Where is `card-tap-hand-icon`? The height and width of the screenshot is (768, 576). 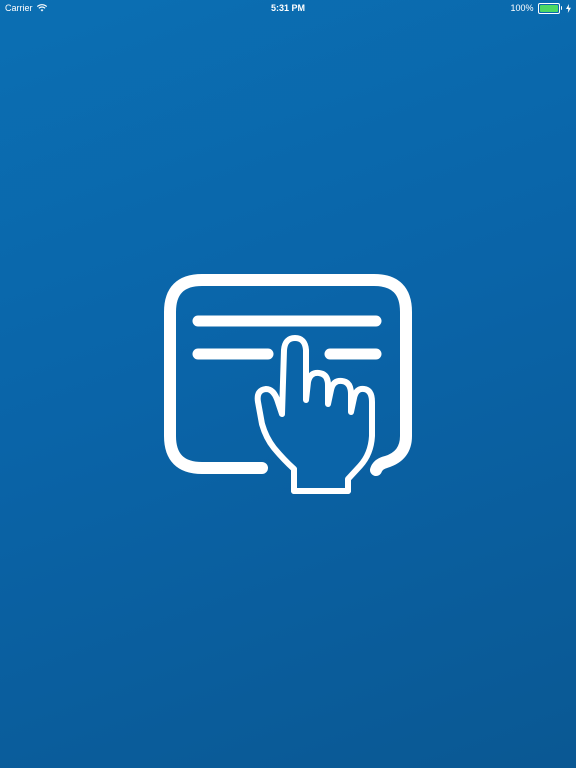 card-tap-hand-icon is located at coordinates (288, 384).